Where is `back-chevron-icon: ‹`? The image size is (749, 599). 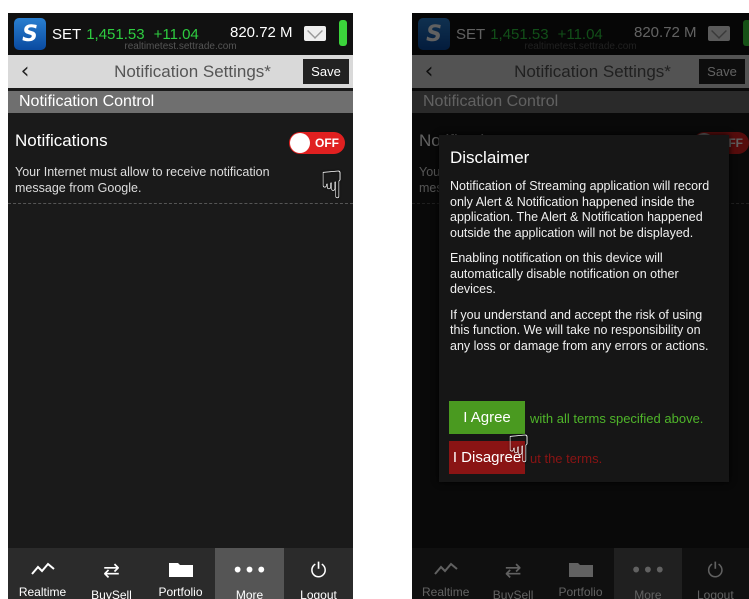 back-chevron-icon: ‹ is located at coordinates (25, 71).